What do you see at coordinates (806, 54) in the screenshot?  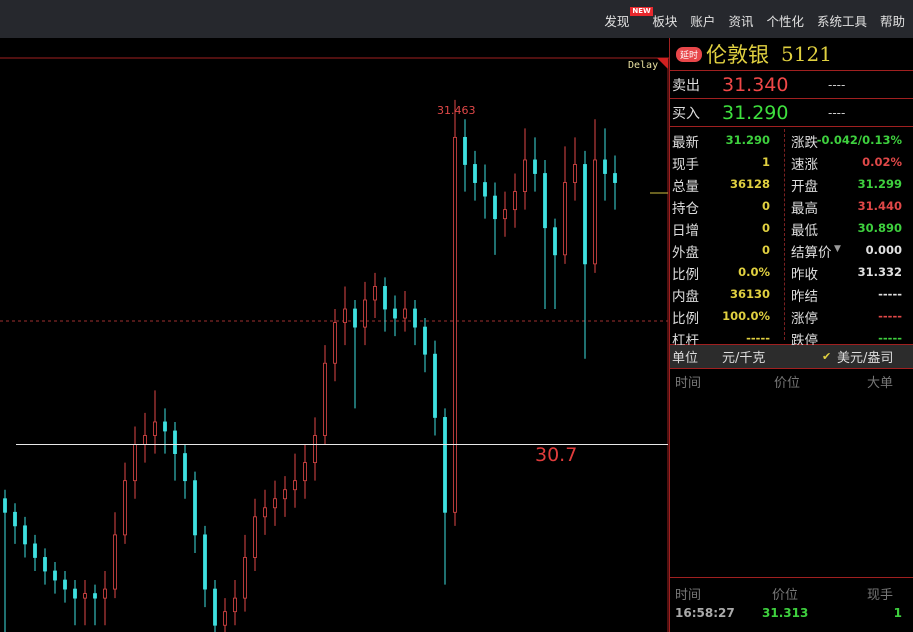 I see `instrument-code: 5121` at bounding box center [806, 54].